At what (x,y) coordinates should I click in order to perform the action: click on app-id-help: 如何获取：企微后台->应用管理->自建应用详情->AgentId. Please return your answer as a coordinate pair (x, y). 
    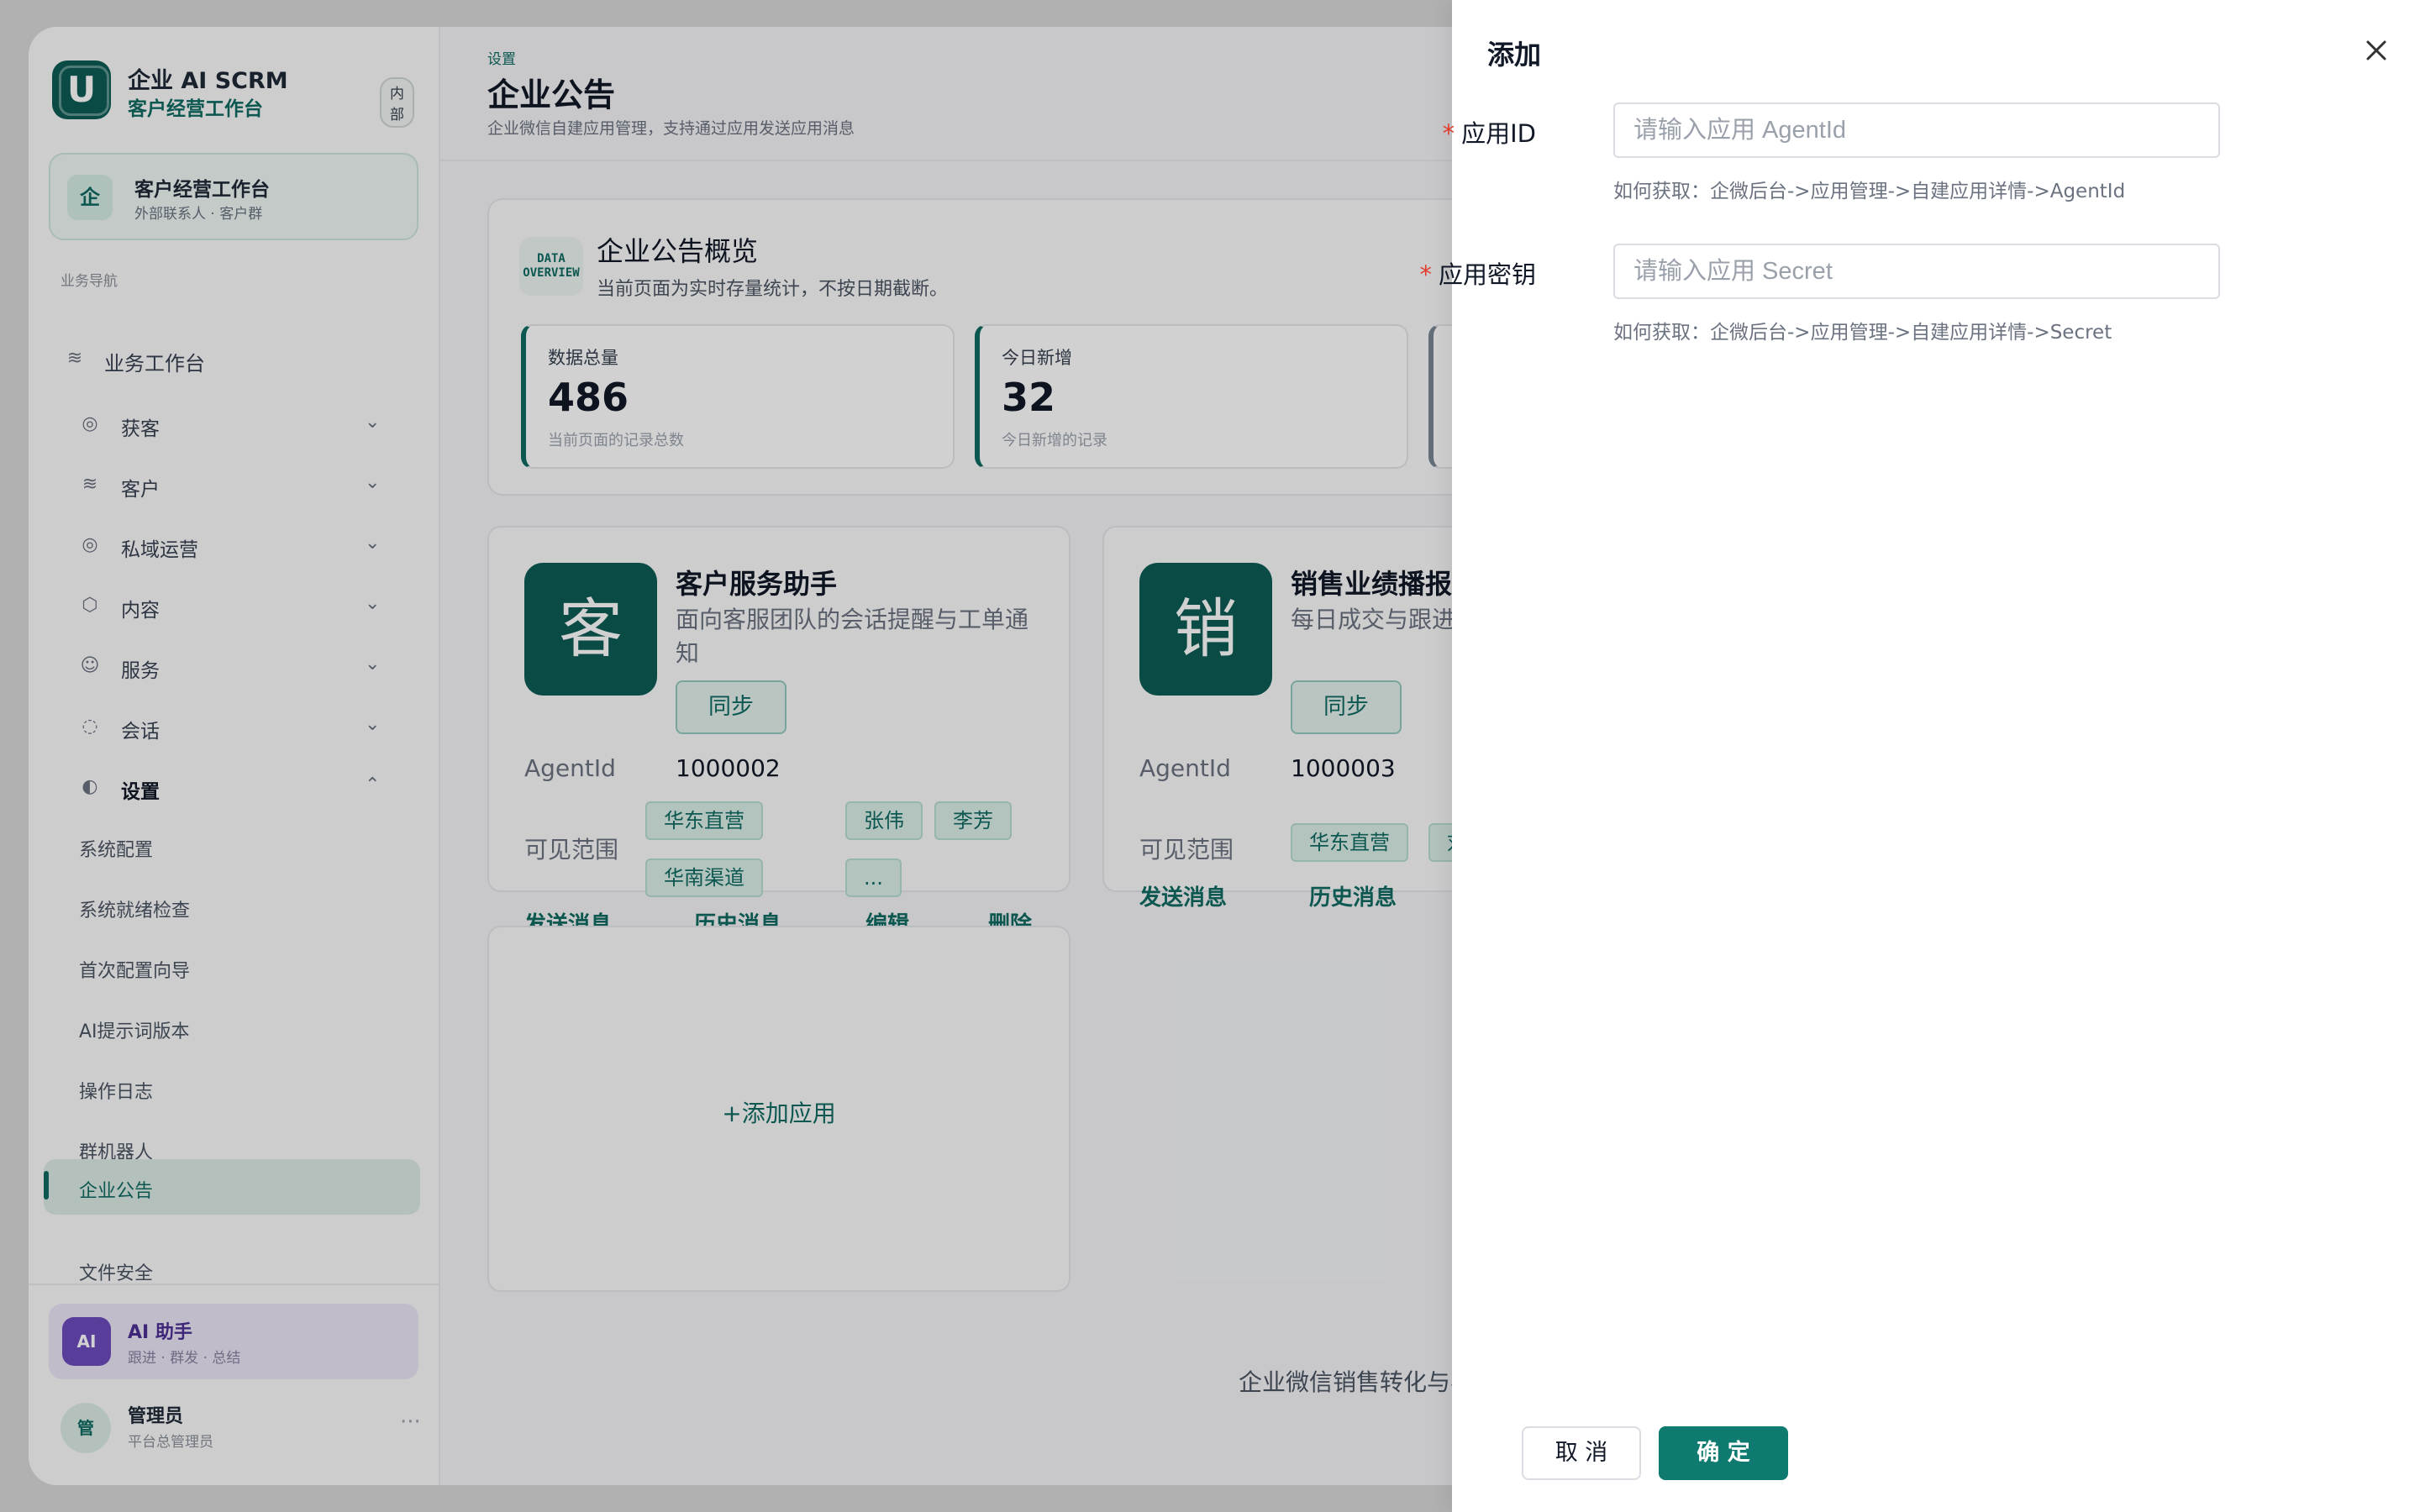
    Looking at the image, I should click on (1869, 191).